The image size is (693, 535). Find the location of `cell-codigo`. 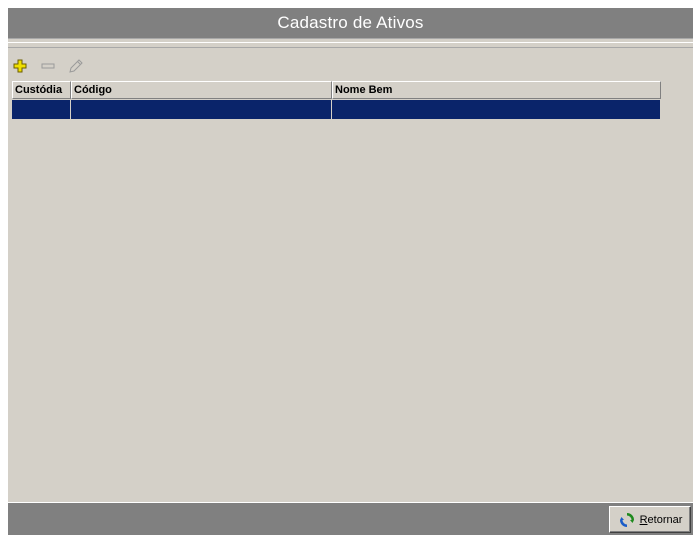

cell-codigo is located at coordinates (201, 109).